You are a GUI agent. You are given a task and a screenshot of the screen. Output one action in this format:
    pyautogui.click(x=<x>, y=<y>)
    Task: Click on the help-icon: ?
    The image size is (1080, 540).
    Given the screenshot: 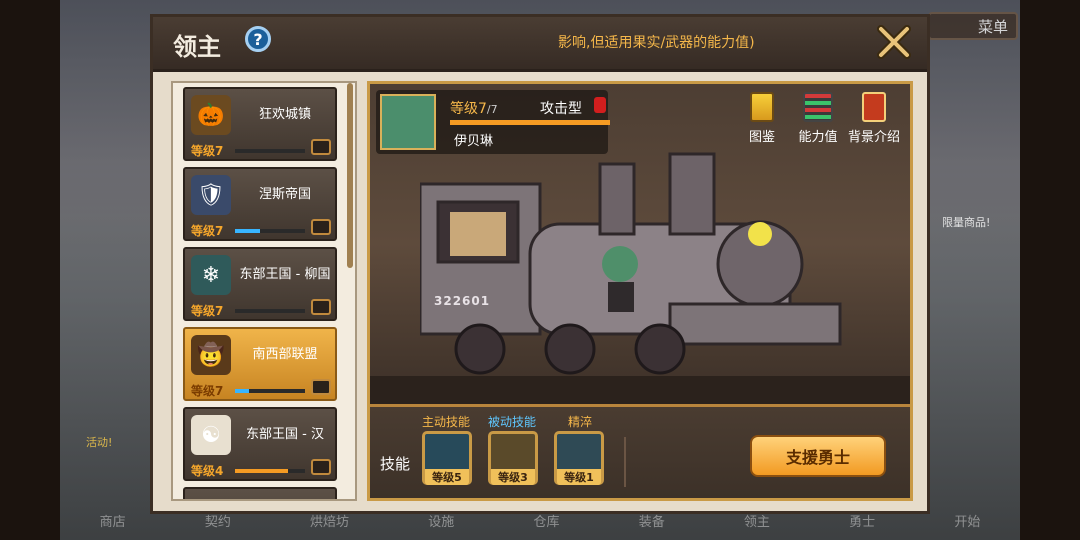 What is the action you would take?
    pyautogui.click(x=258, y=39)
    